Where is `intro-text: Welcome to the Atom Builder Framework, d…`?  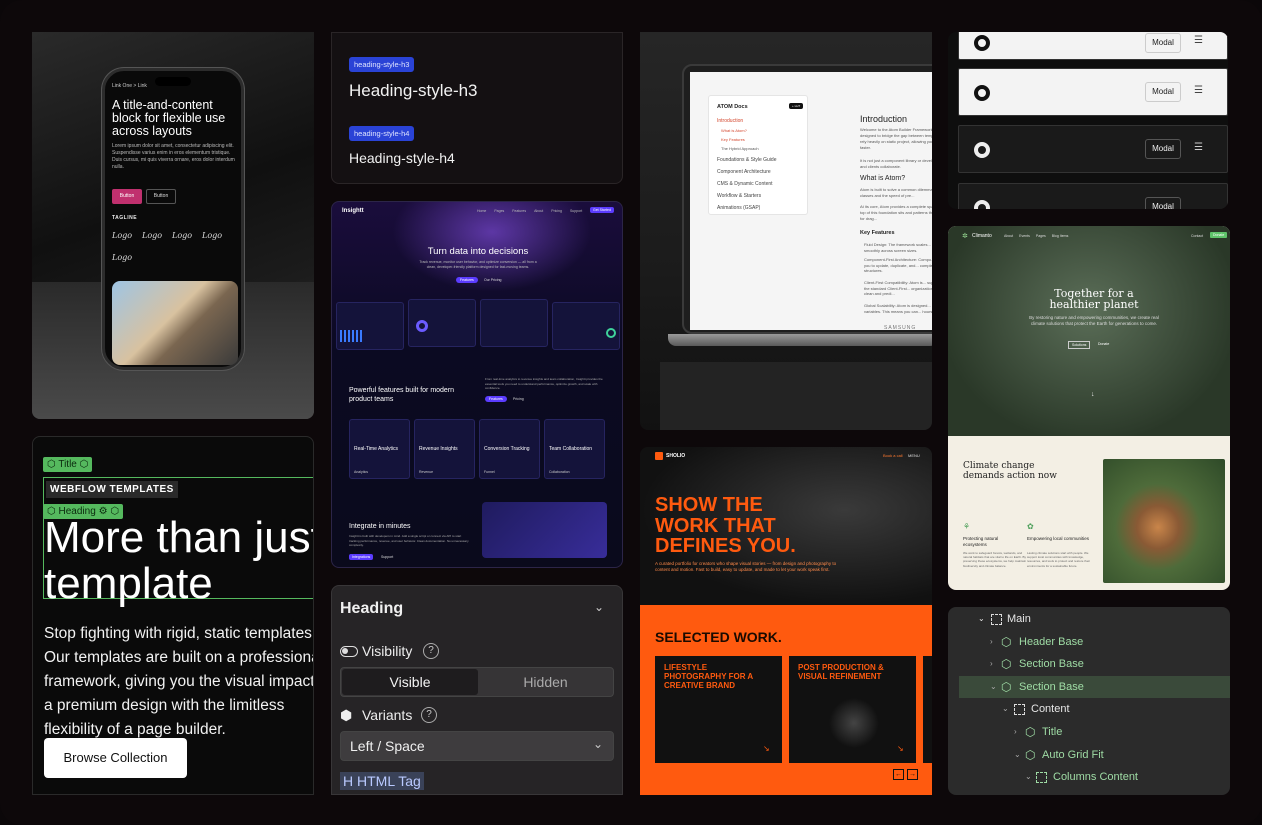 intro-text: Welcome to the Atom Builder Framework, d… is located at coordinates (896, 138).